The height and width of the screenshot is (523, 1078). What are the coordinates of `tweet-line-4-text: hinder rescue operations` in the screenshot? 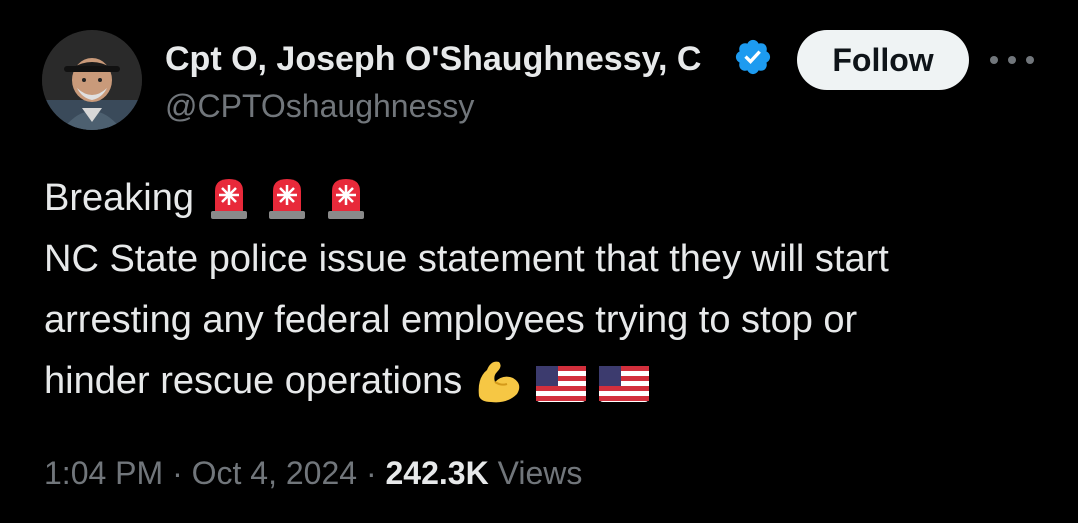 It's located at (253, 381).